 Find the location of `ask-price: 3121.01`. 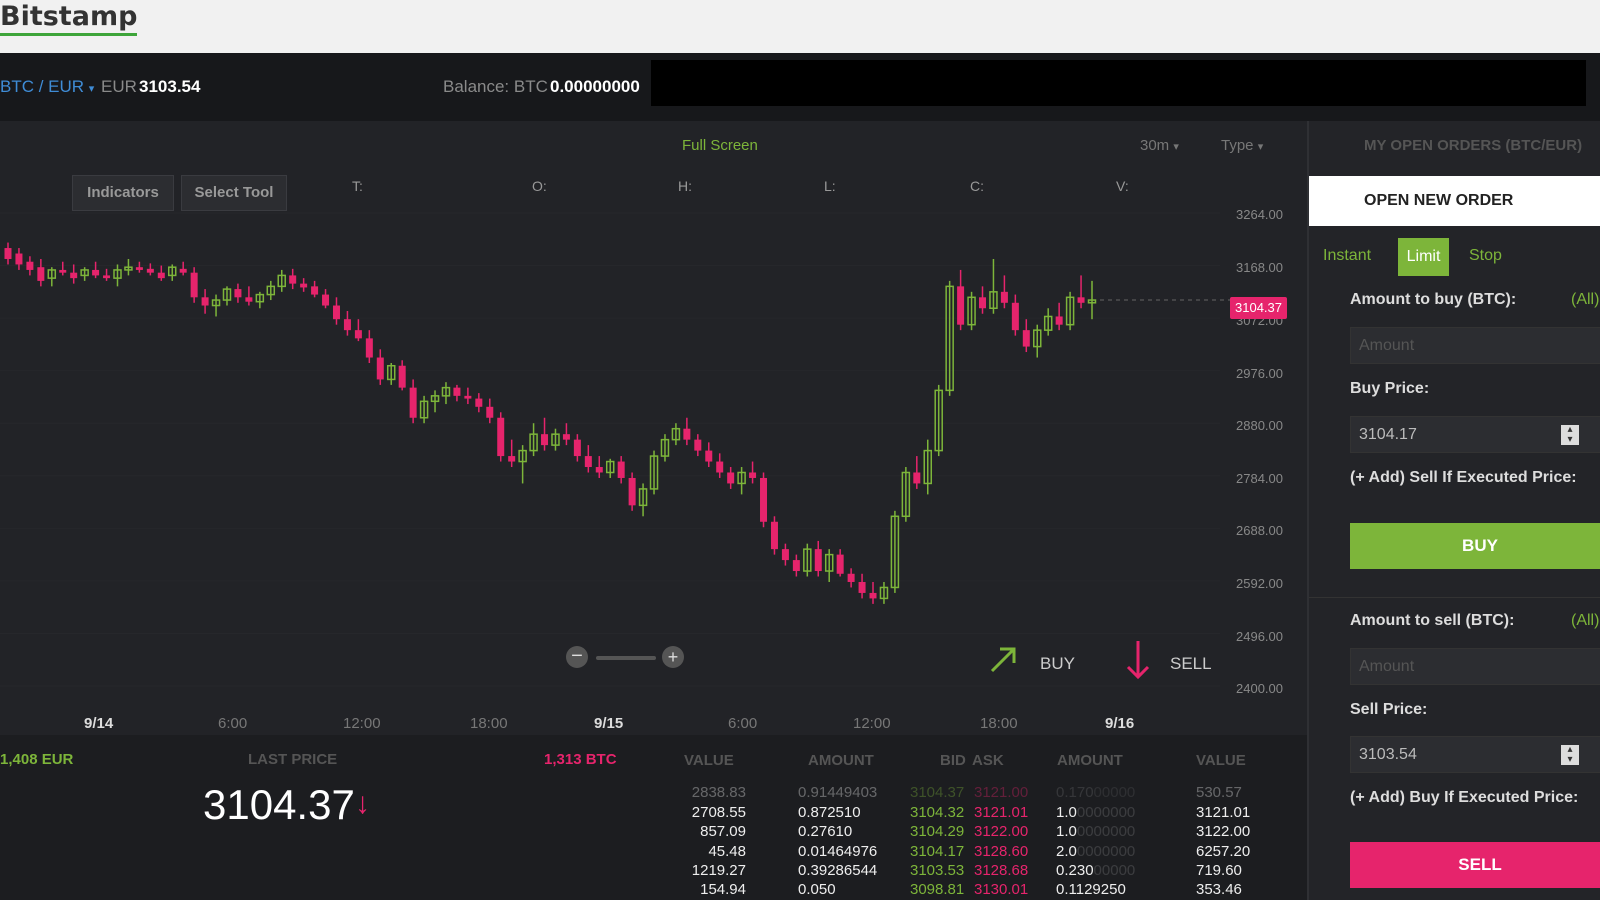

ask-price: 3121.01 is located at coordinates (1001, 812).